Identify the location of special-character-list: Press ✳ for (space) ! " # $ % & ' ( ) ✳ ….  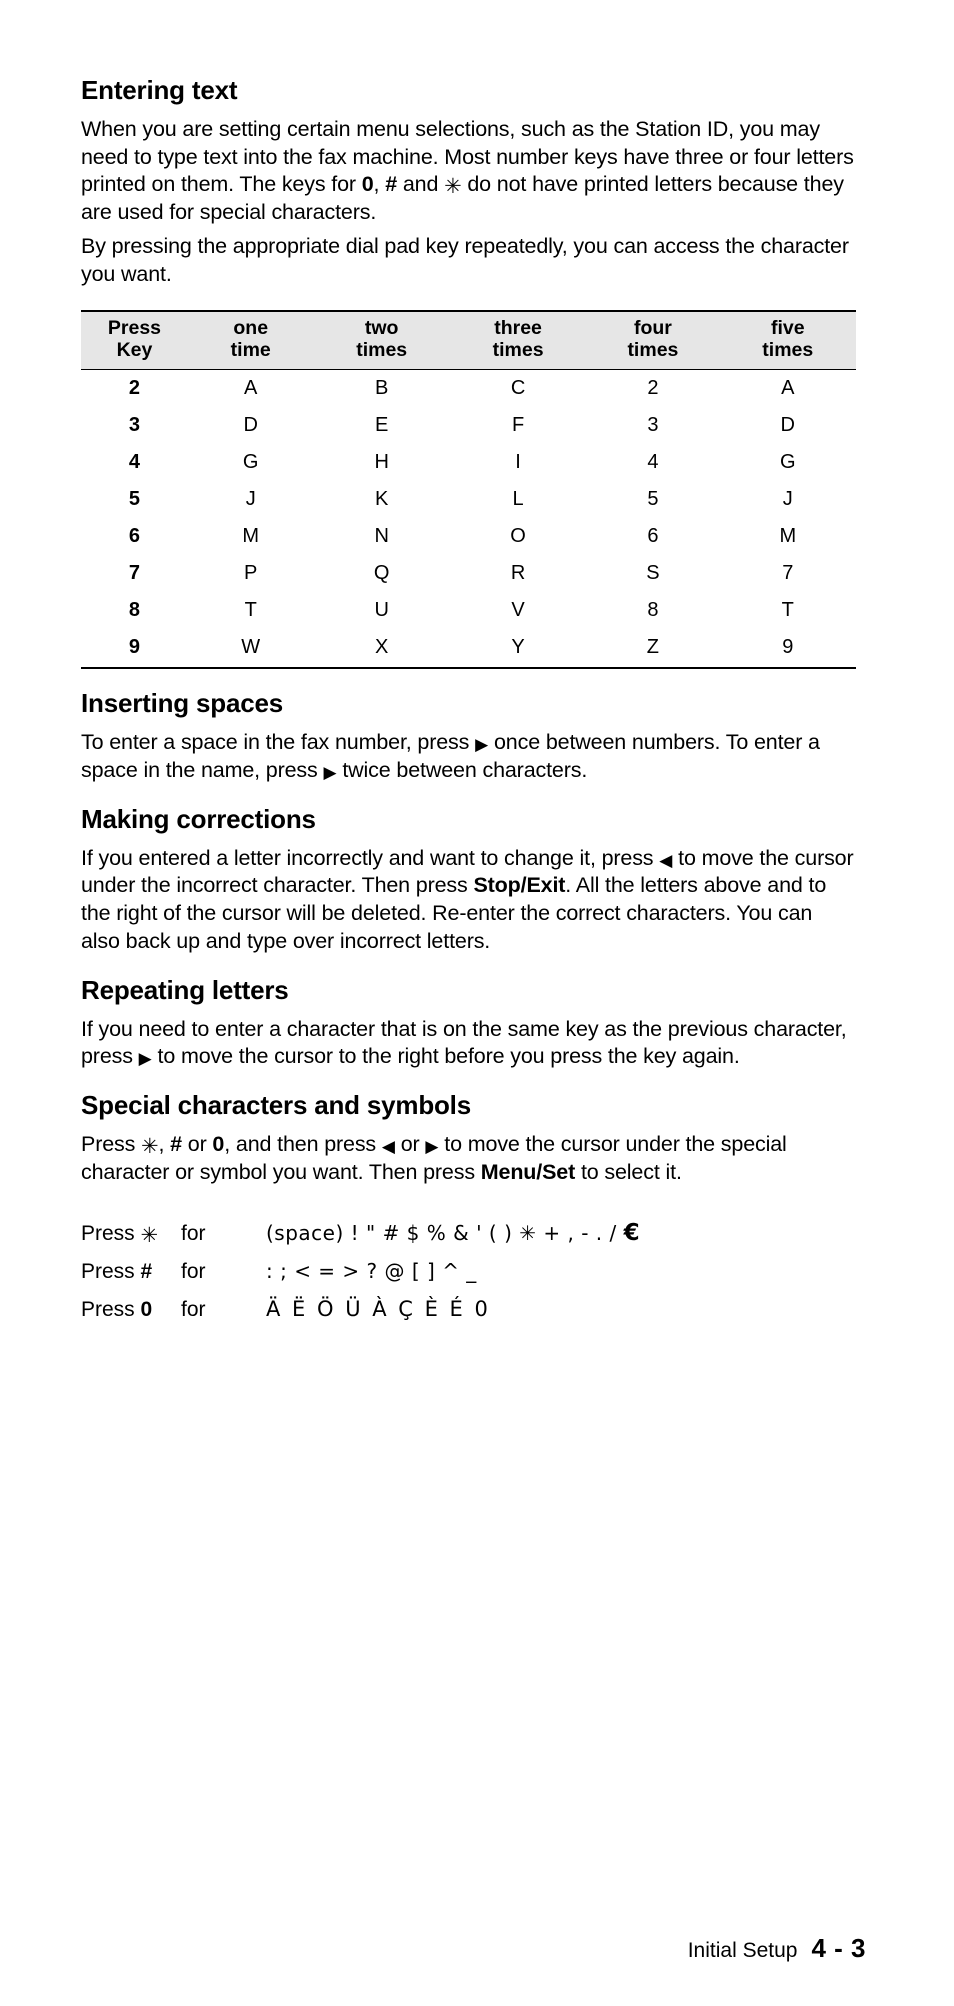
(468, 1271).